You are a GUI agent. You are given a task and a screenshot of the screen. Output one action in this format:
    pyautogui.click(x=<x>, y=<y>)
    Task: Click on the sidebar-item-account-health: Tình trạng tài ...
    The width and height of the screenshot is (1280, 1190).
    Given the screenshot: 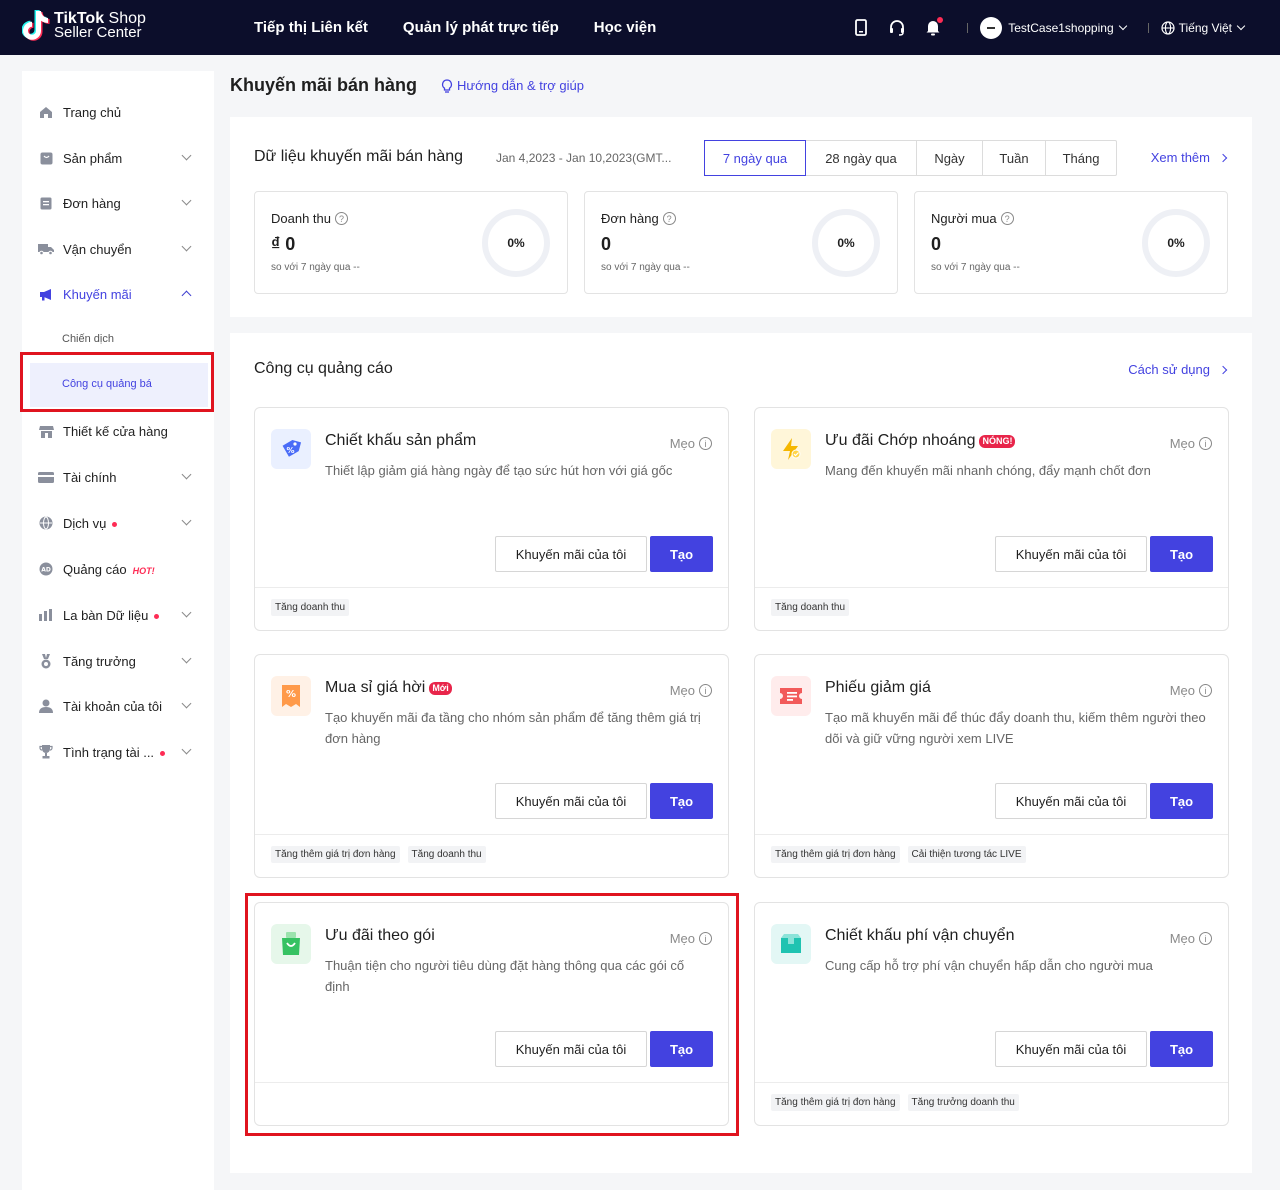 What is the action you would take?
    pyautogui.click(x=118, y=752)
    